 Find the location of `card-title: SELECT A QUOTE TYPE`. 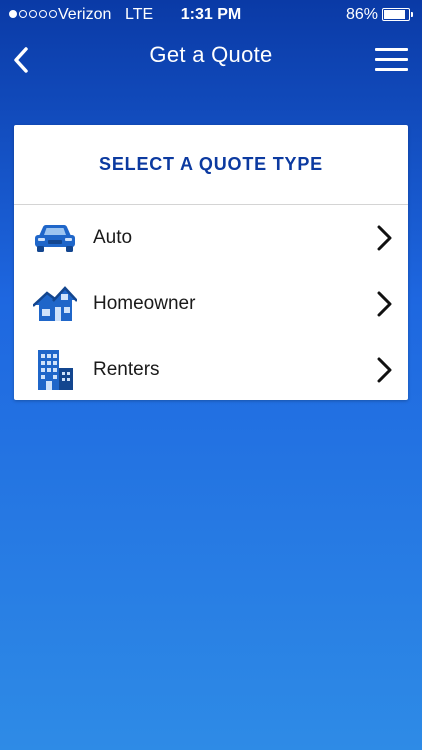

card-title: SELECT A QUOTE TYPE is located at coordinates (211, 164).